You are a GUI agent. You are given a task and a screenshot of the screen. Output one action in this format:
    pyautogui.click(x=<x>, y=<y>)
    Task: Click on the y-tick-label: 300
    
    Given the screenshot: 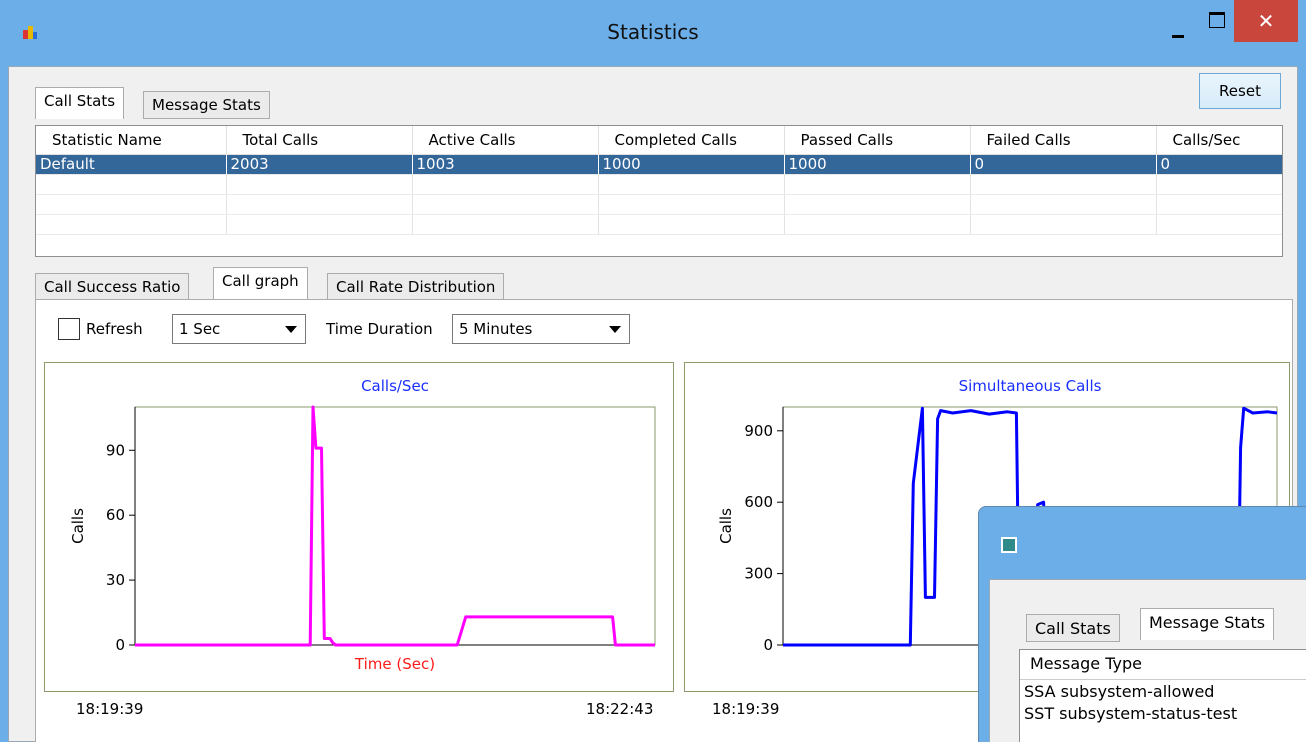 What is the action you would take?
    pyautogui.click(x=758, y=574)
    